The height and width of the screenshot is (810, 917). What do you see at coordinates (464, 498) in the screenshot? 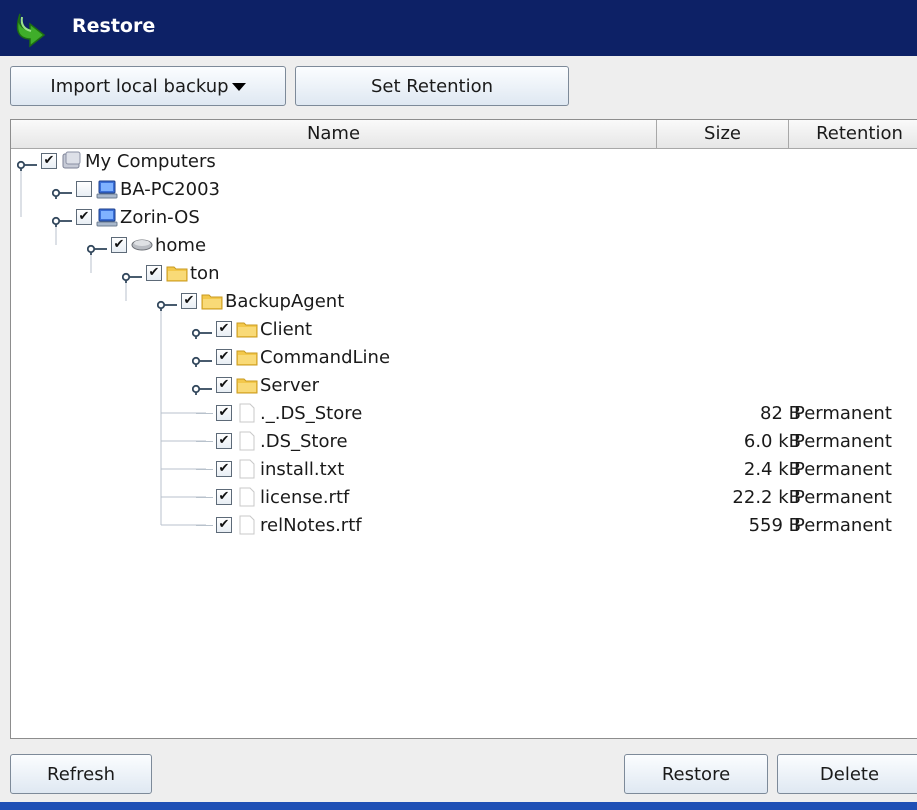
I see `tree-row: ✔ license.rtf 22.2 kB Permanent` at bounding box center [464, 498].